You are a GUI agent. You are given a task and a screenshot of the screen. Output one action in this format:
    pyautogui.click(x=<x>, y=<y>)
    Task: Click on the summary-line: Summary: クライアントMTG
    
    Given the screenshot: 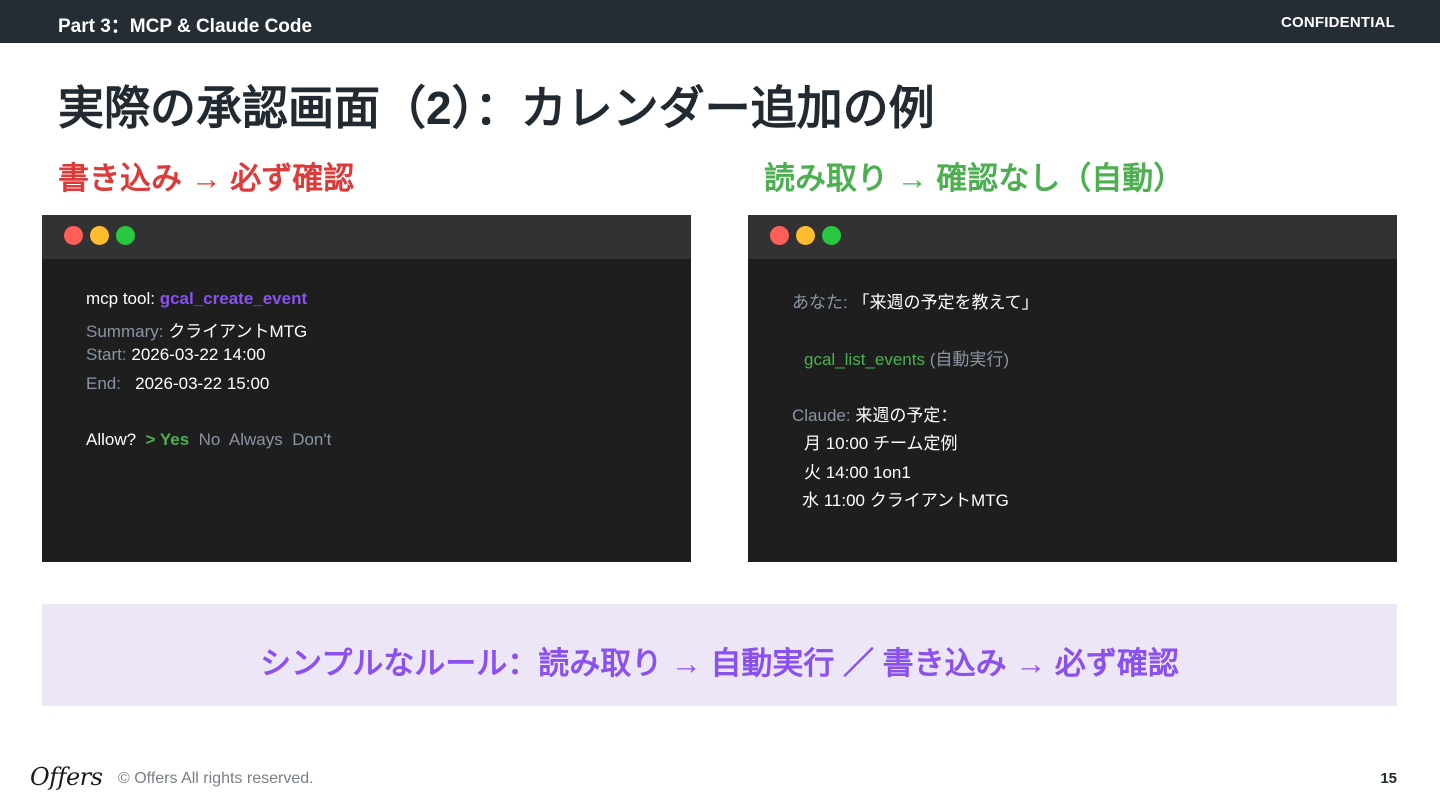 What is the action you would take?
    pyautogui.click(x=196, y=329)
    